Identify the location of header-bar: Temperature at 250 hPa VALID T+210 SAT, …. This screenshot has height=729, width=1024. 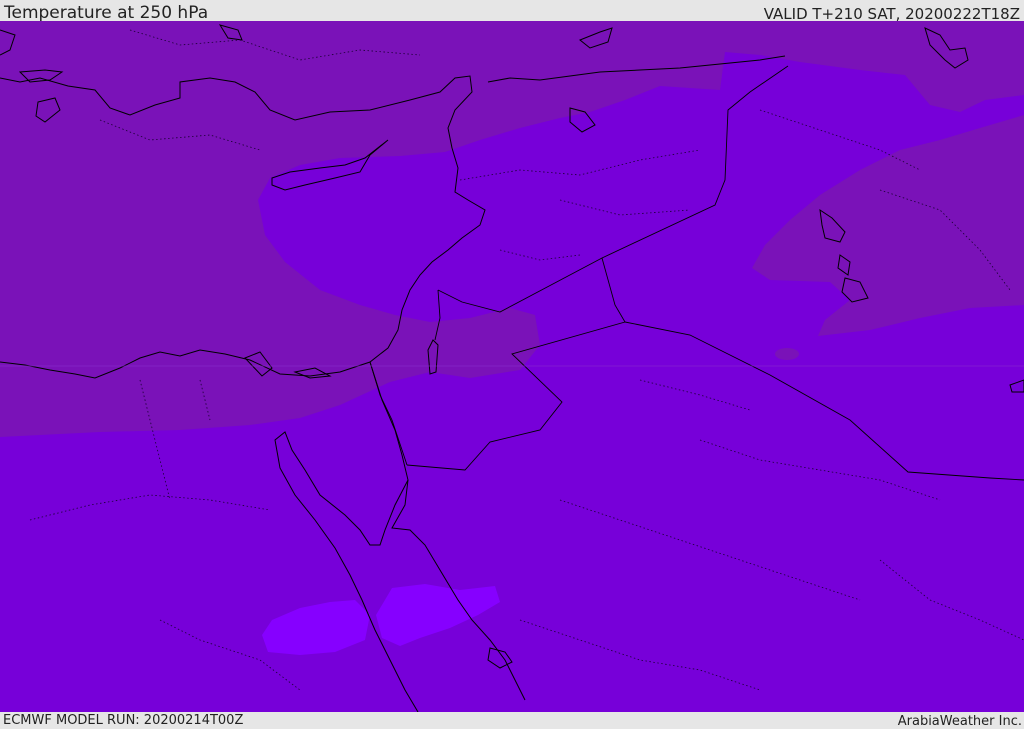
(512, 11).